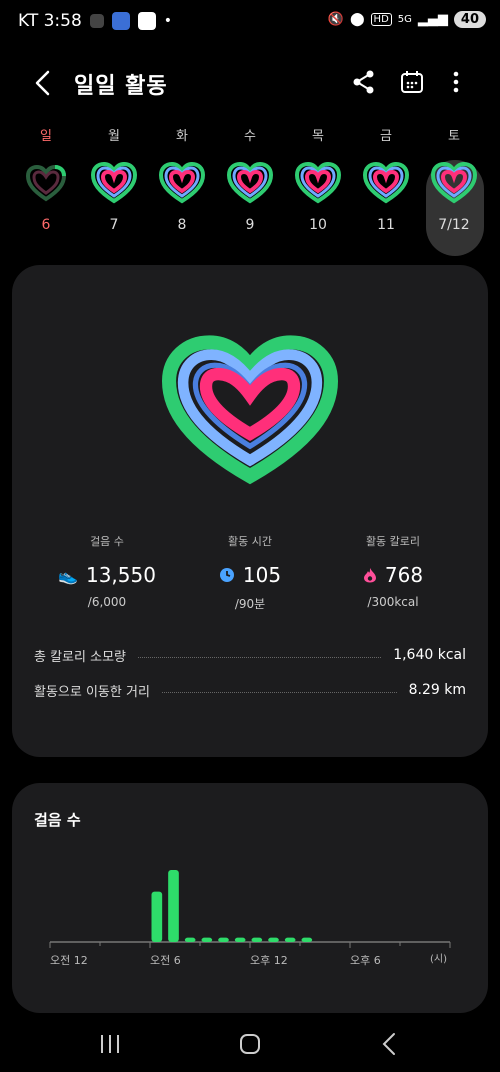 This screenshot has width=500, height=1072. What do you see at coordinates (250, 136) in the screenshot?
I see `day-label: 수` at bounding box center [250, 136].